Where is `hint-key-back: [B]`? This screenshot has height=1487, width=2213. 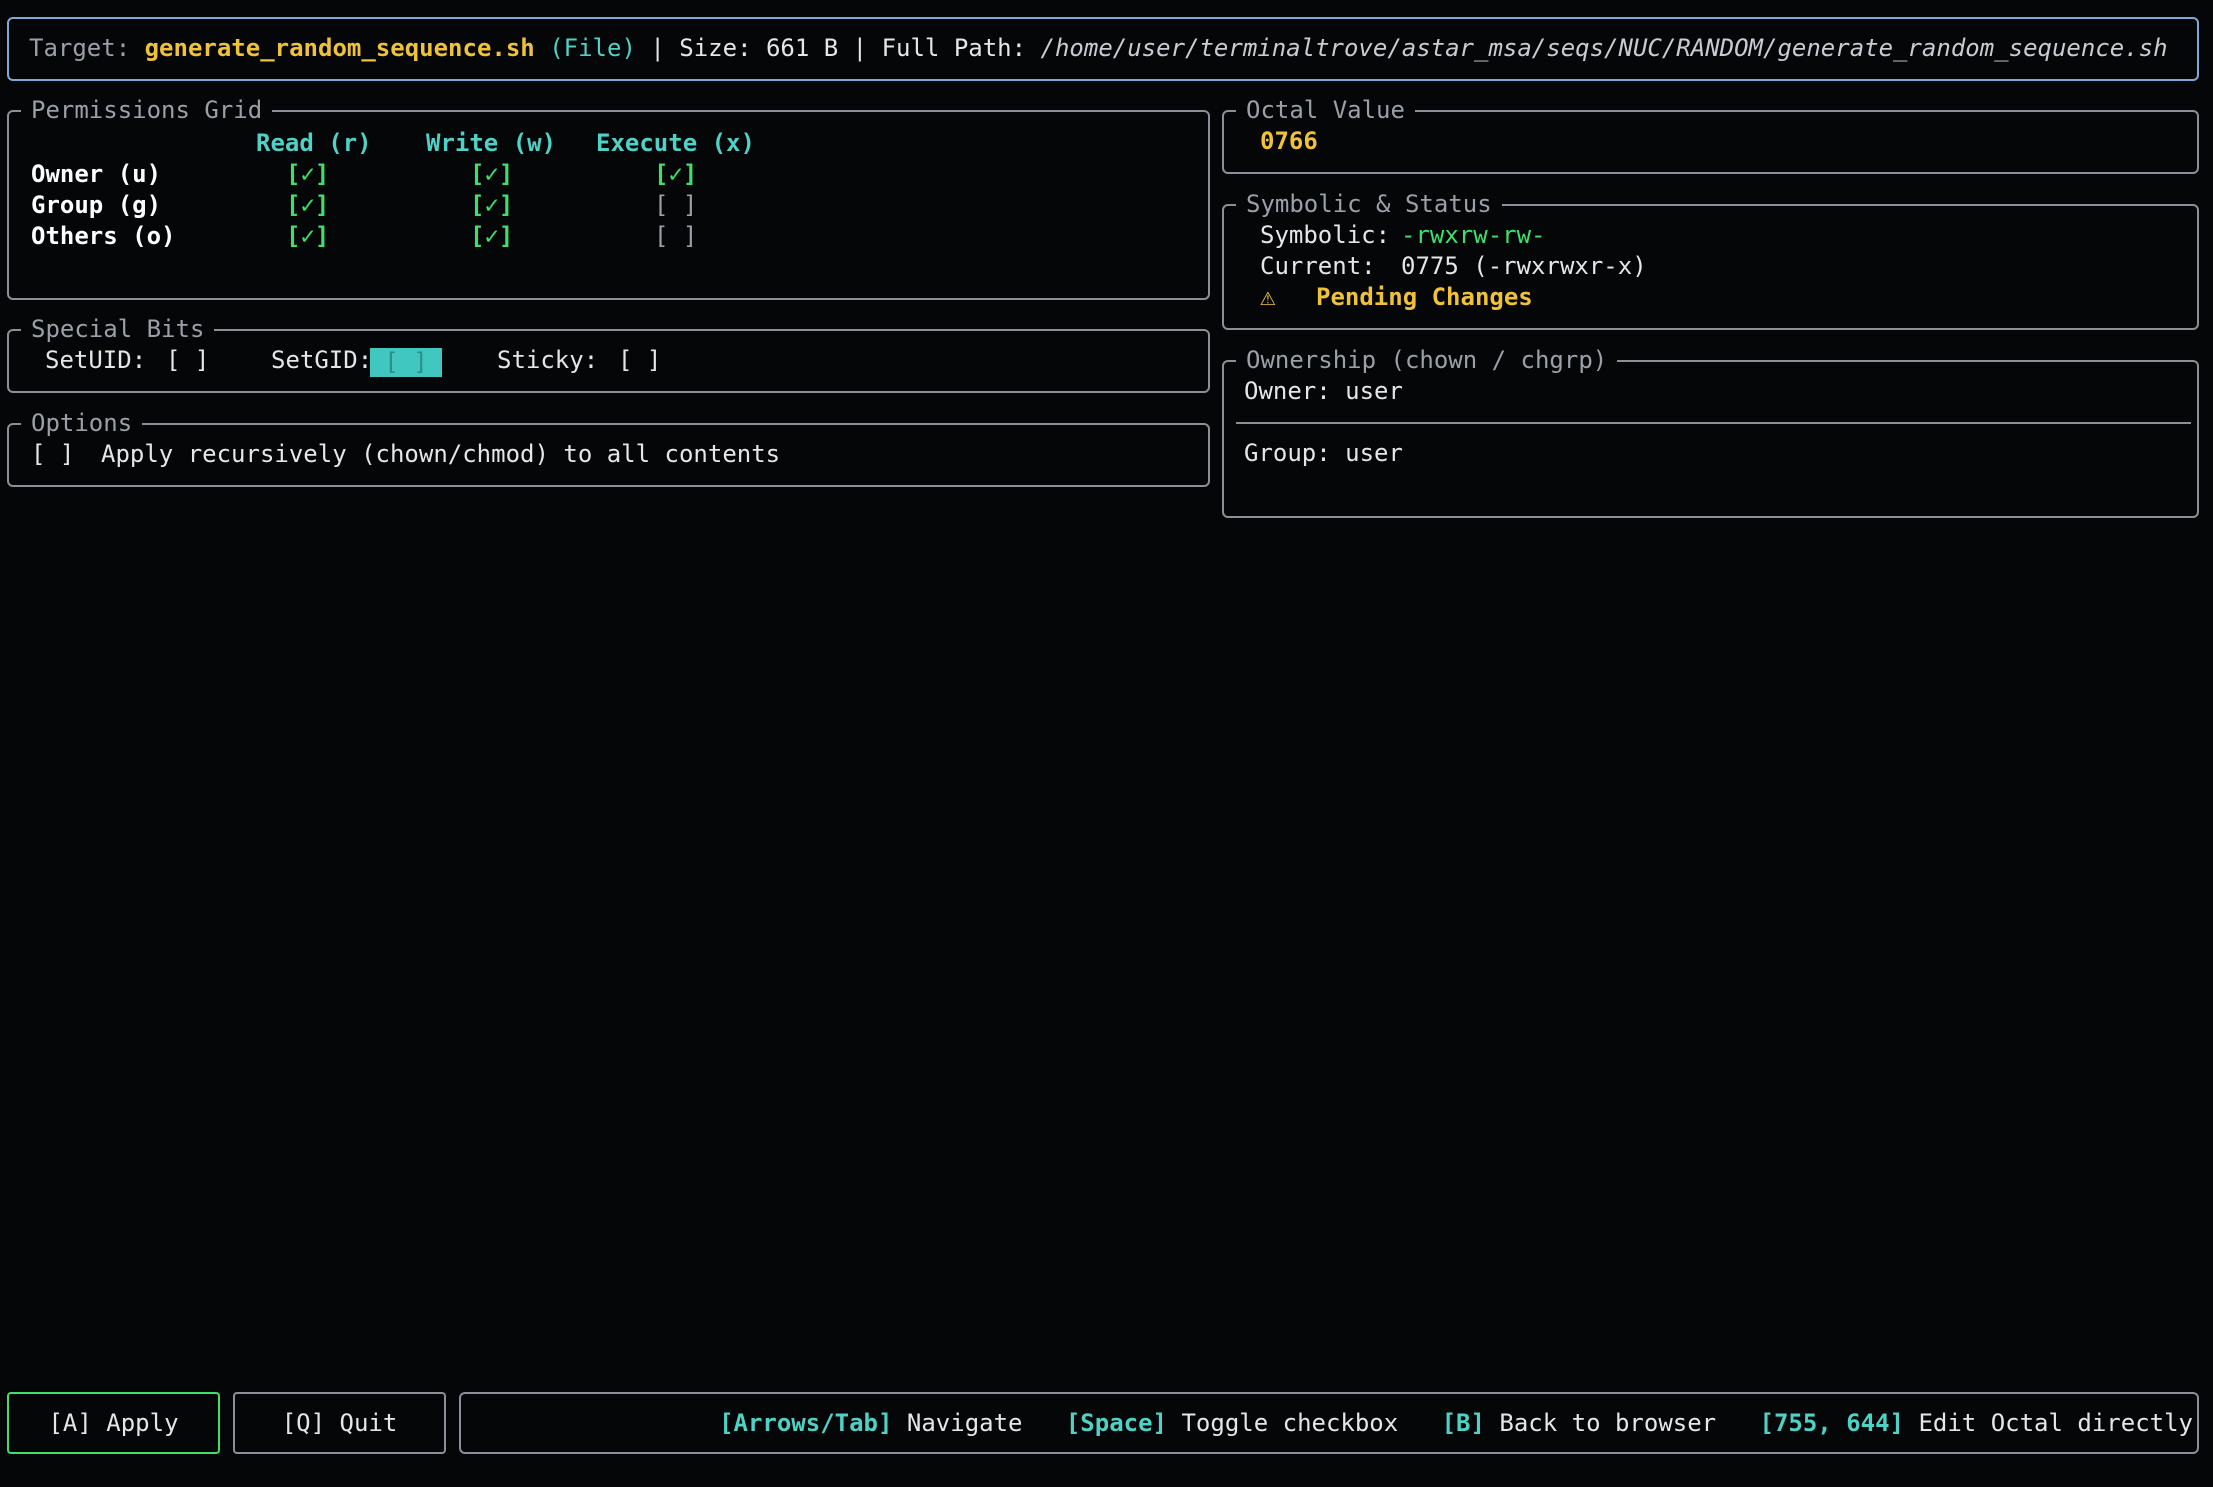 hint-key-back: [B] is located at coordinates (1463, 1423).